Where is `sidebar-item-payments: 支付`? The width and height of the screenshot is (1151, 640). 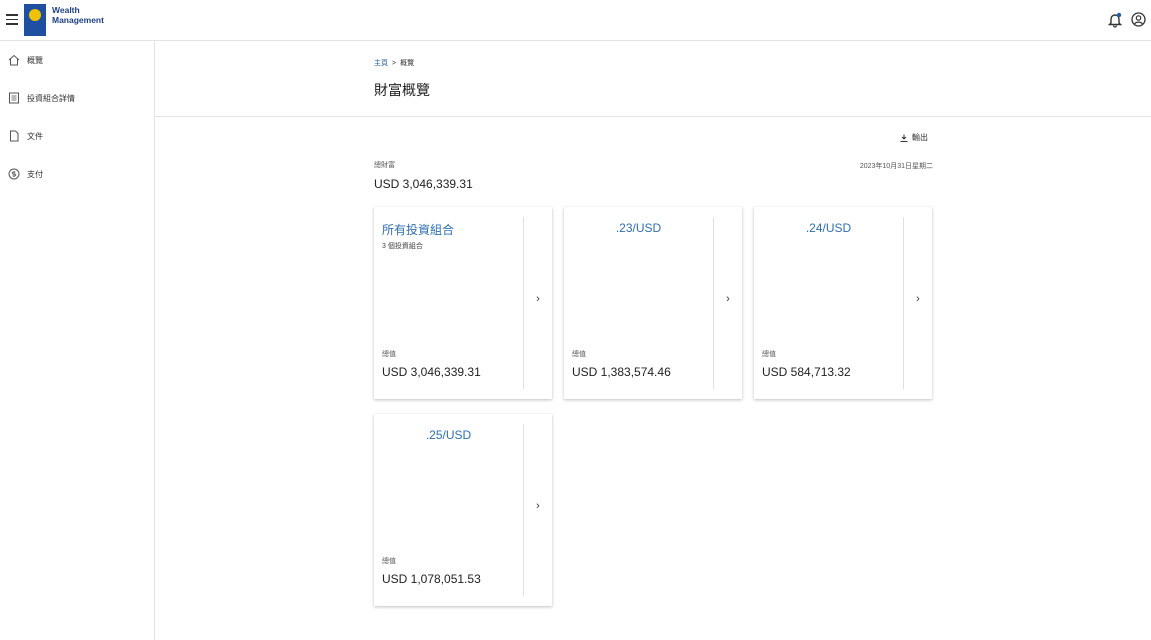
sidebar-item-payments: 支付 is located at coordinates (77, 175).